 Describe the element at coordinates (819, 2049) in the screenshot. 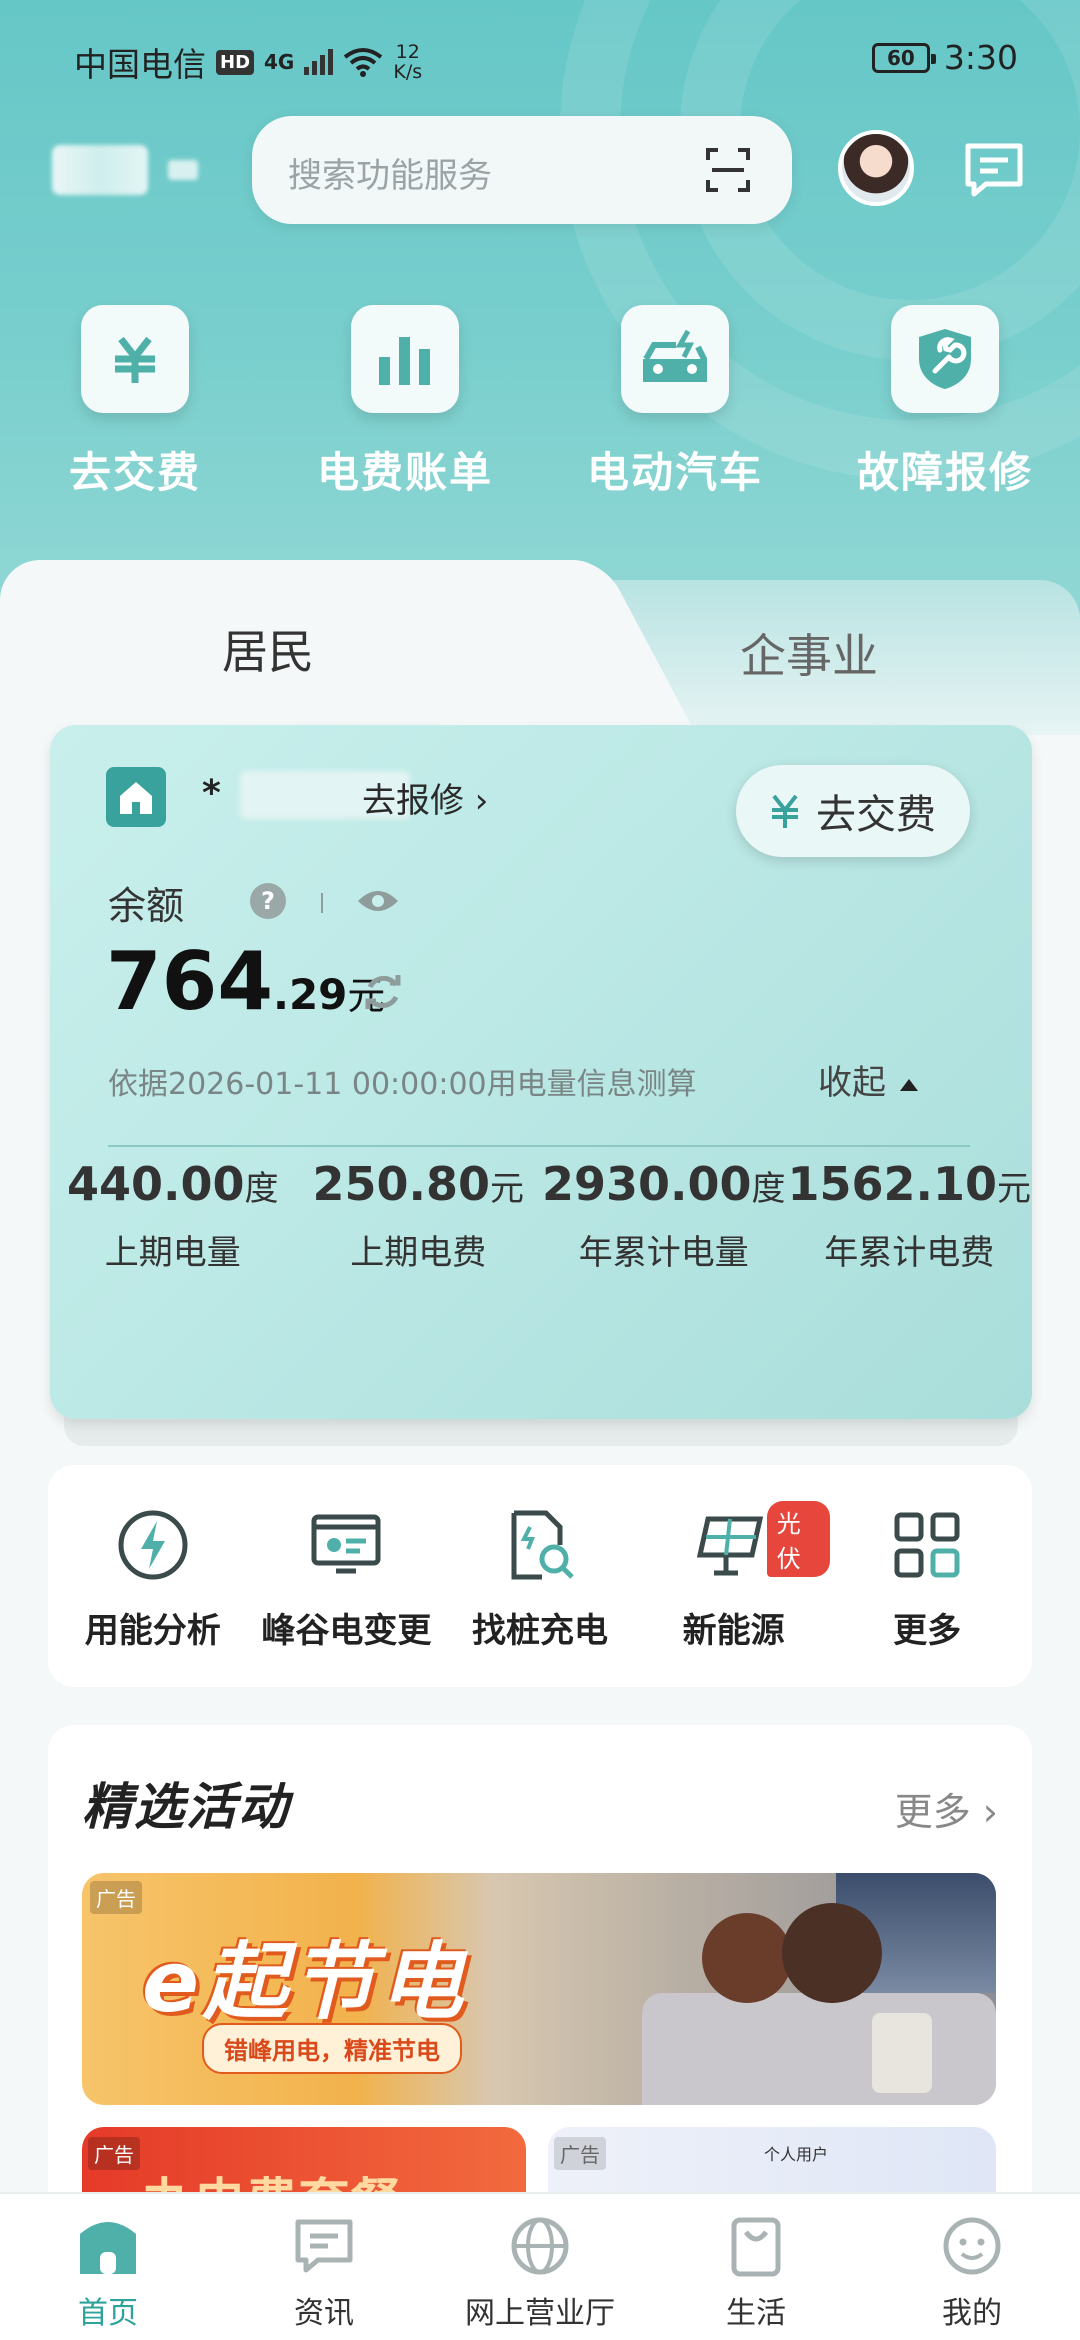

I see `banner-sofa-art` at that location.